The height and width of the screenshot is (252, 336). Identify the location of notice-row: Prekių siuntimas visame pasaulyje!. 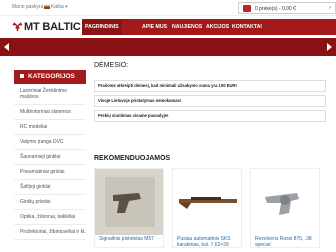
(210, 116).